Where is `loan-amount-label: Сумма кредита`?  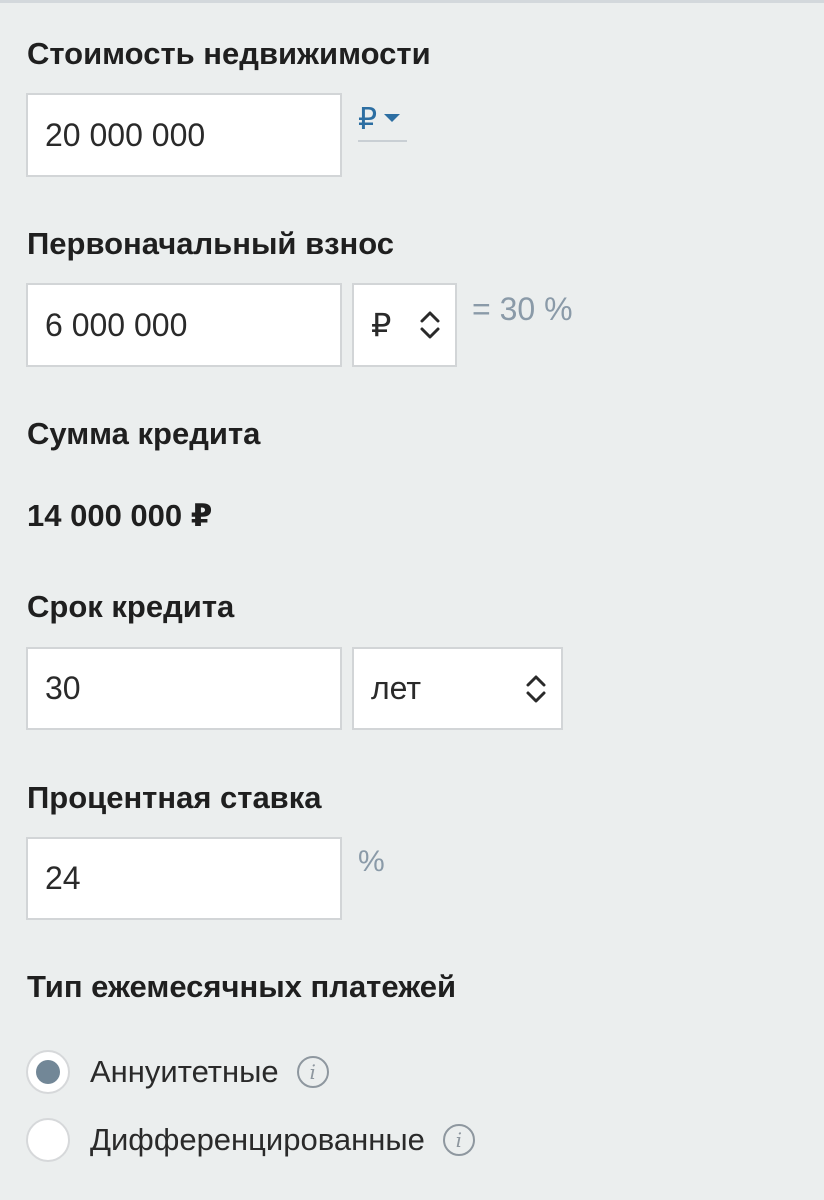 loan-amount-label: Сумма кредита is located at coordinates (144, 433).